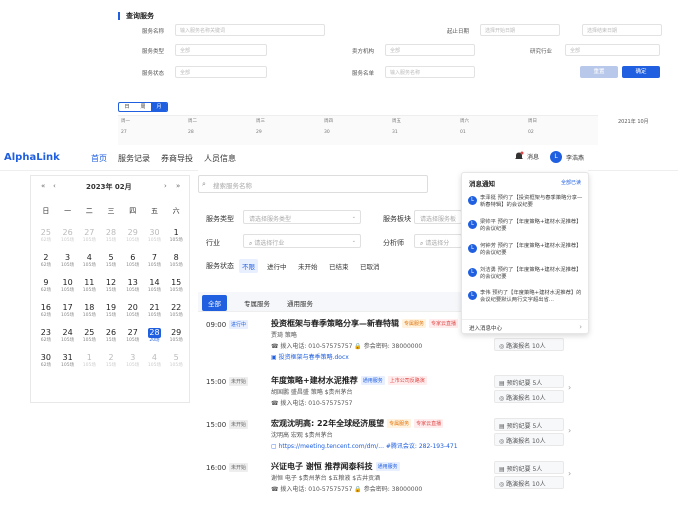 The width and height of the screenshot is (678, 508). I want to click on reset-button: 重置, so click(599, 72).